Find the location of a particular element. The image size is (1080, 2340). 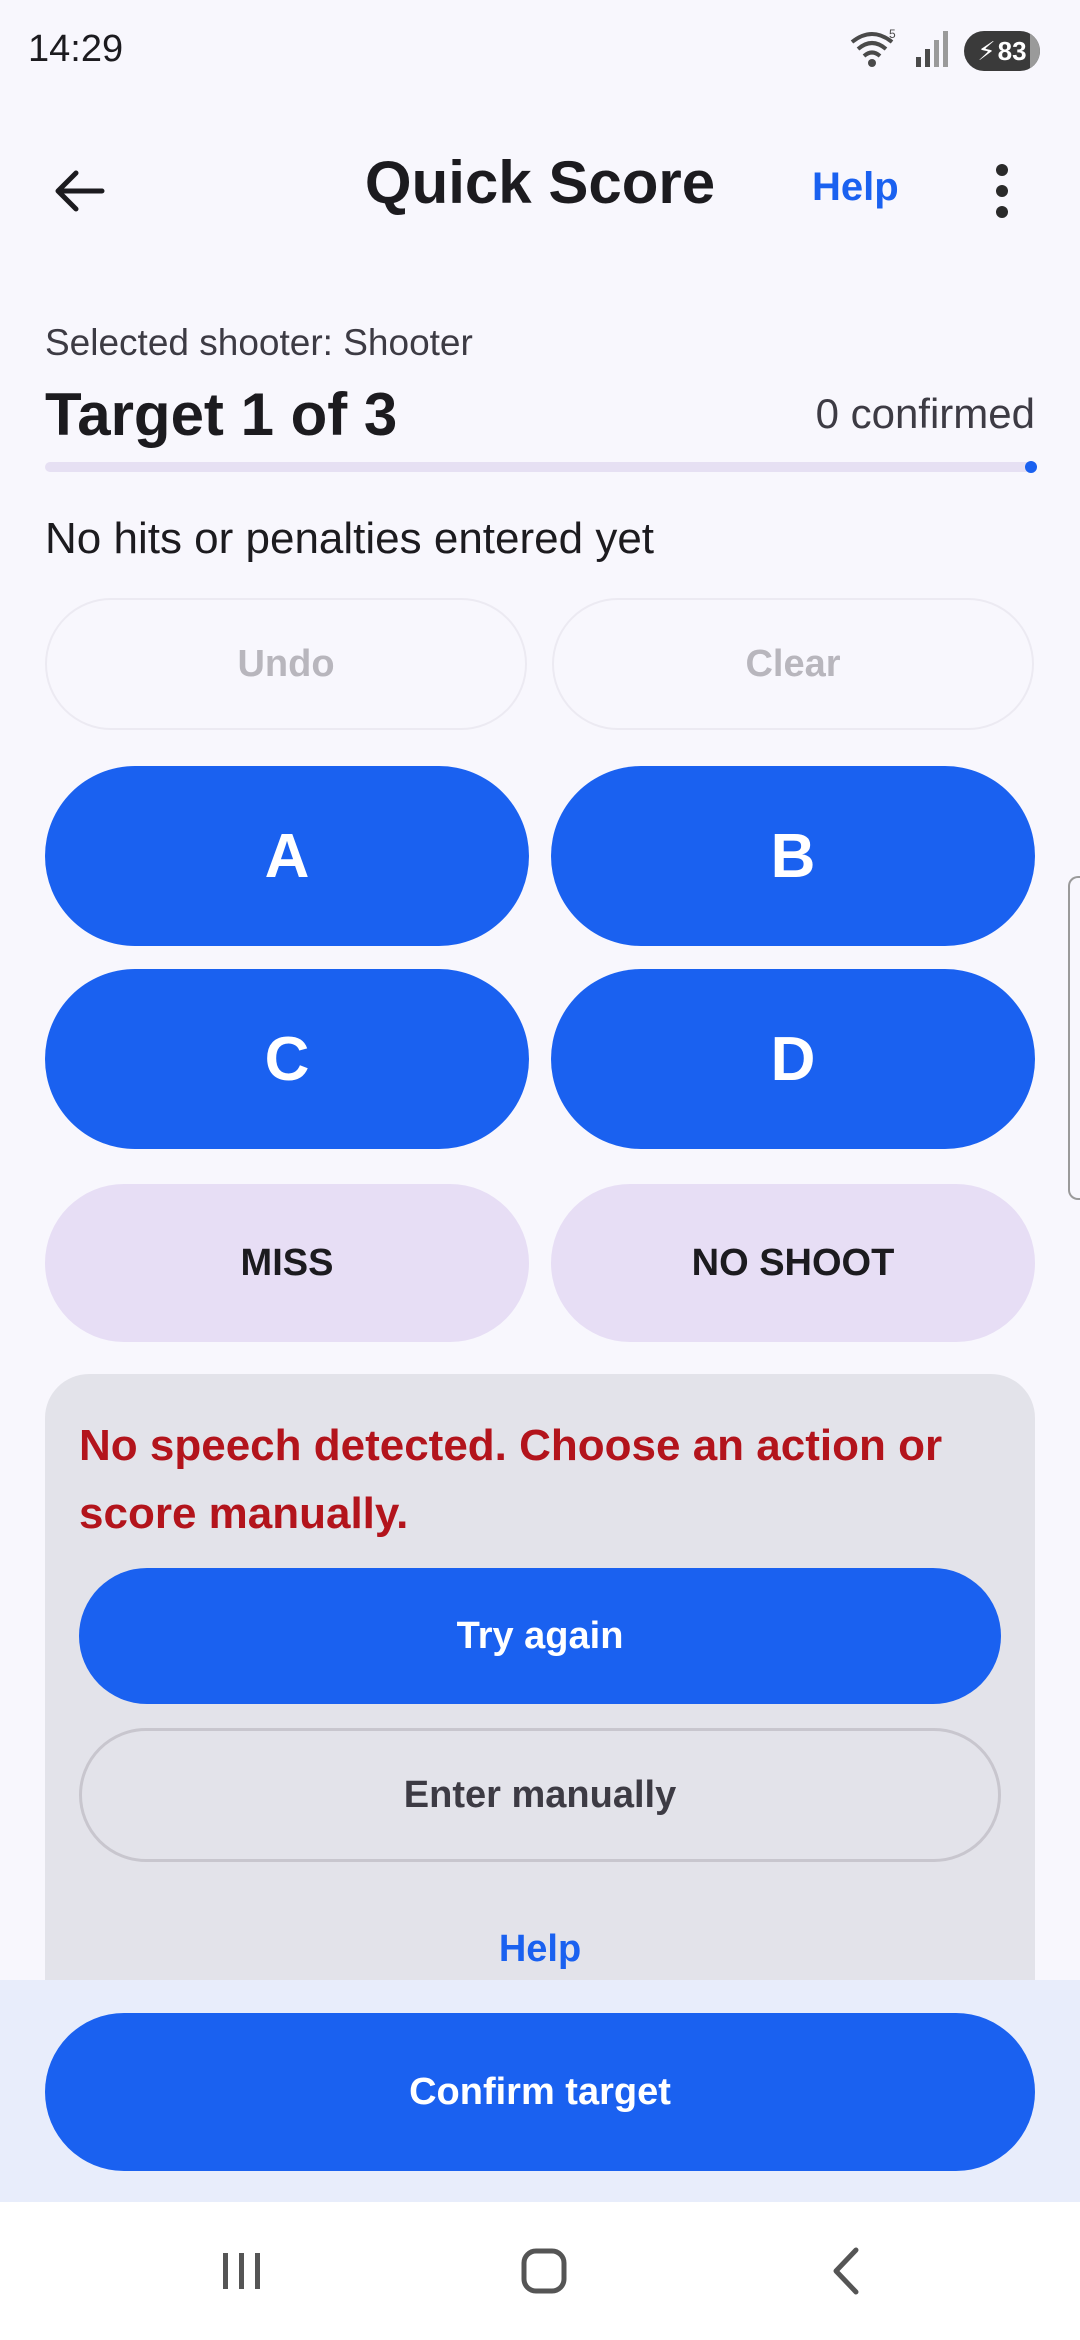

wifi-icon: 5 is located at coordinates (874, 51).